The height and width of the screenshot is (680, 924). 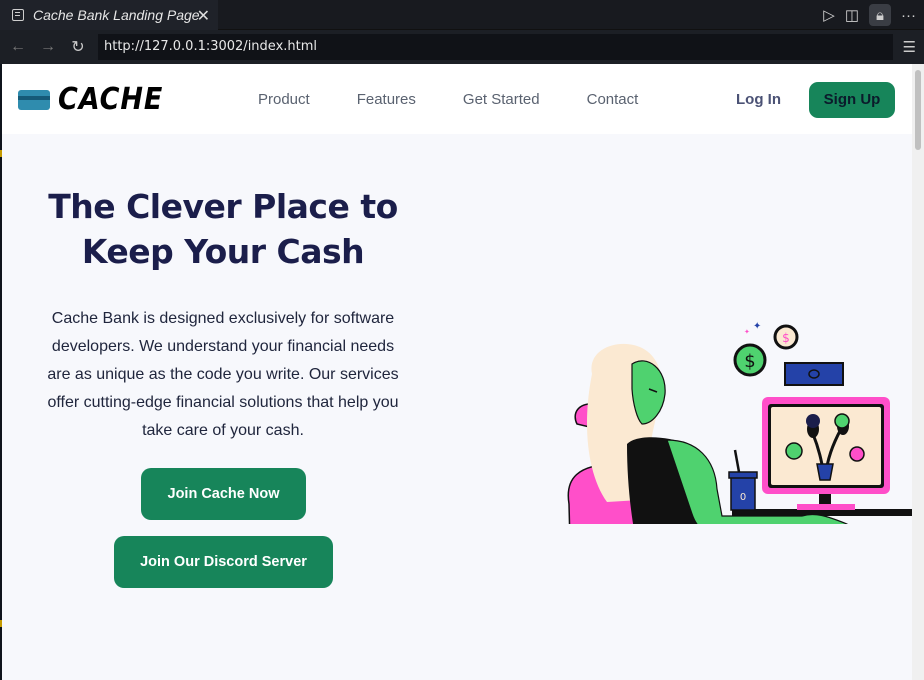 I want to click on logo: CACHE, so click(x=96, y=99).